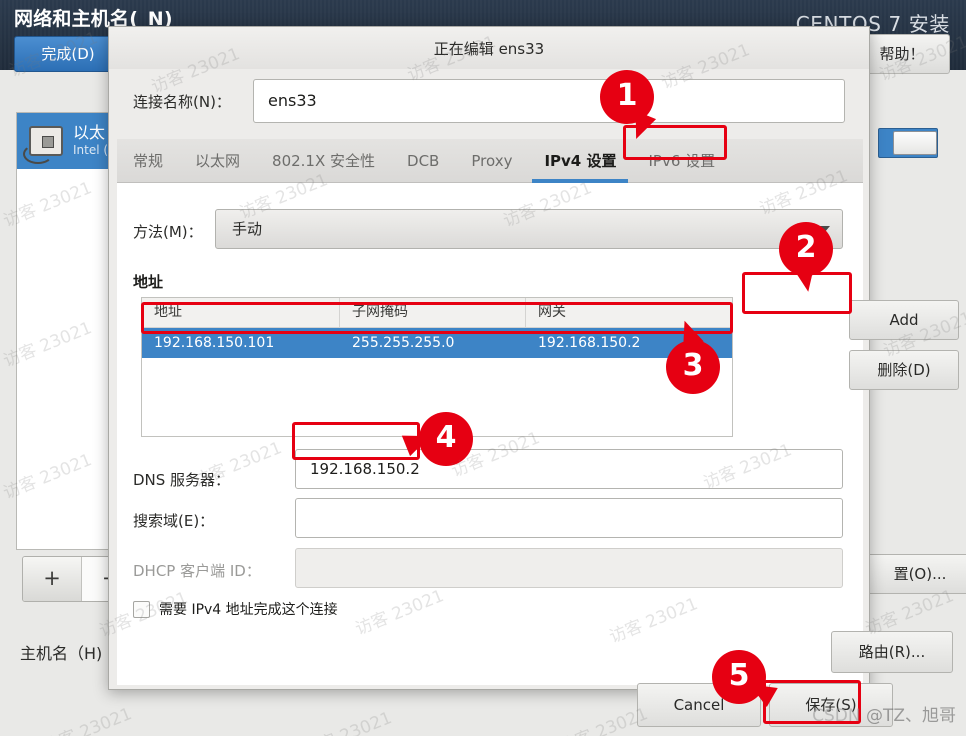 This screenshot has width=966, height=736. Describe the element at coordinates (569, 469) in the screenshot. I see `dns-servers-input: 192.168.150.2` at that location.